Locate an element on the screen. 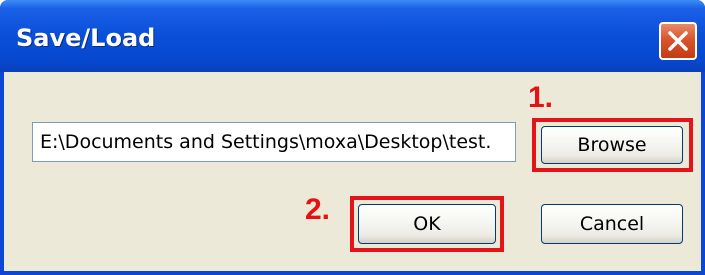 This screenshot has height=275, width=705. file-path-input is located at coordinates (274, 142).